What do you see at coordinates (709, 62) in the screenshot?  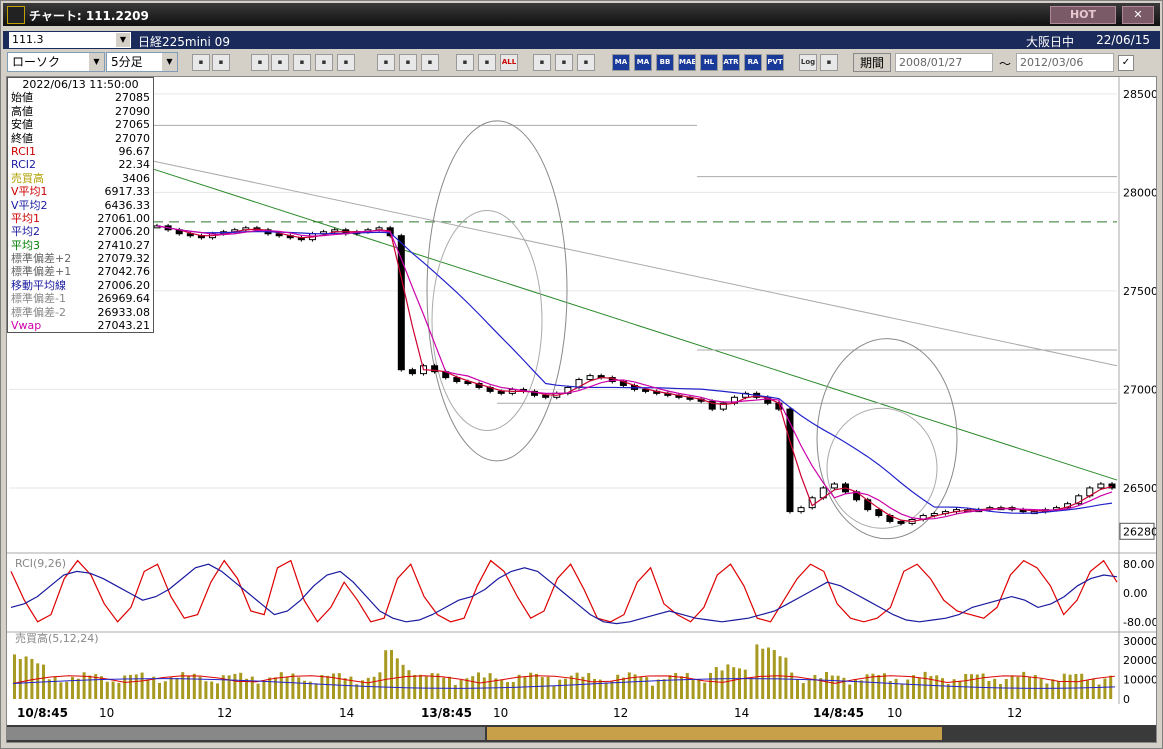 I see `toolbar-hl-button: HL` at bounding box center [709, 62].